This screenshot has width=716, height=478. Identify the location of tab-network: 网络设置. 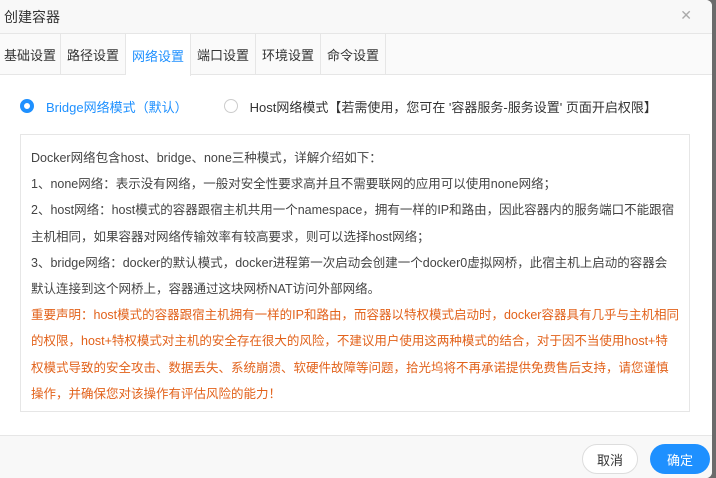
(158, 55).